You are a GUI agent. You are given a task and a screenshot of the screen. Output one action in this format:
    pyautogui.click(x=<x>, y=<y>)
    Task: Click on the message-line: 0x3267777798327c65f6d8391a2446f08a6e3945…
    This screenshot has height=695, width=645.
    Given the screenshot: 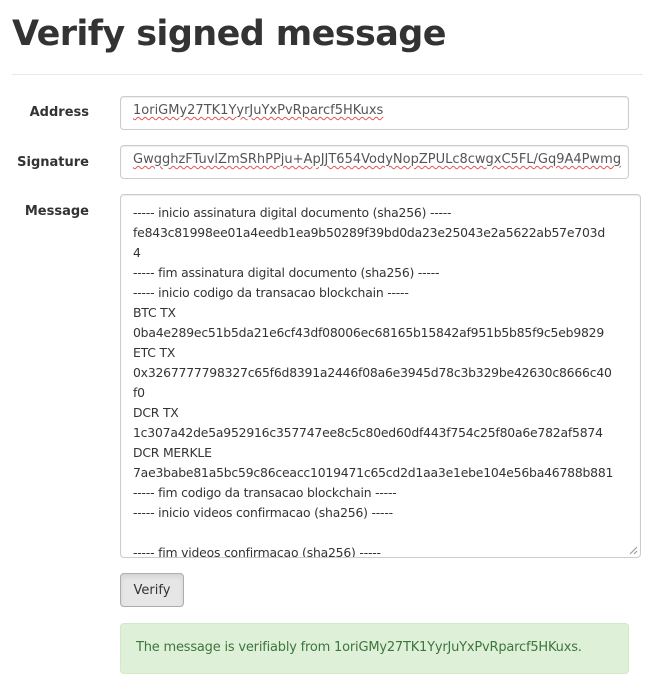 What is the action you would take?
    pyautogui.click(x=372, y=372)
    